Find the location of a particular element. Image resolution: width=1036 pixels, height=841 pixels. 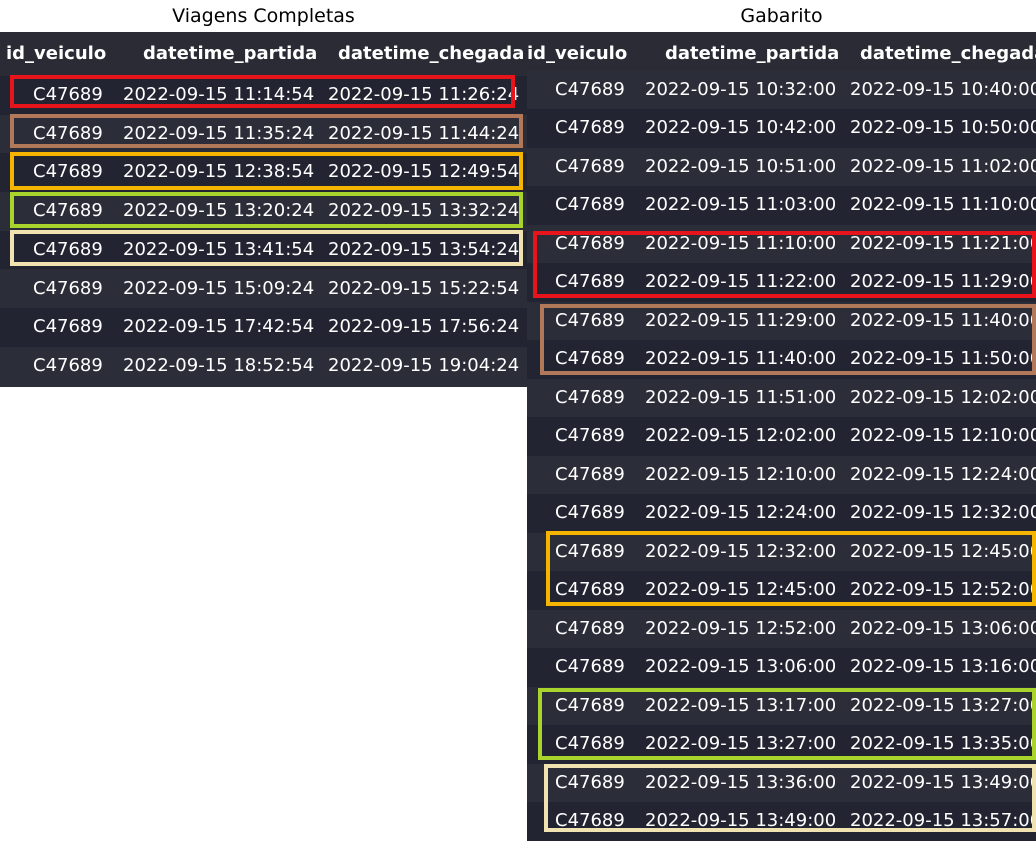

cell-datetime-partida: 2022-09-15 13:41:54 is located at coordinates (219, 249).